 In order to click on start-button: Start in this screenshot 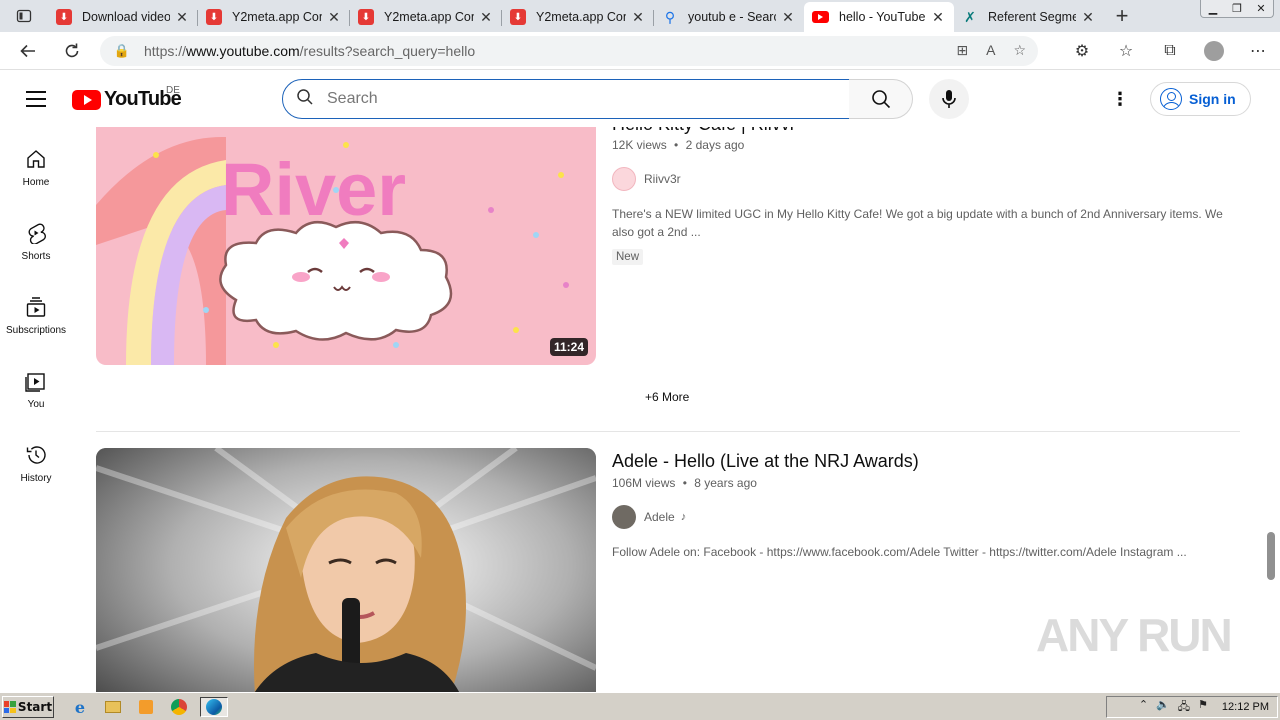, I will do `click(28, 707)`.